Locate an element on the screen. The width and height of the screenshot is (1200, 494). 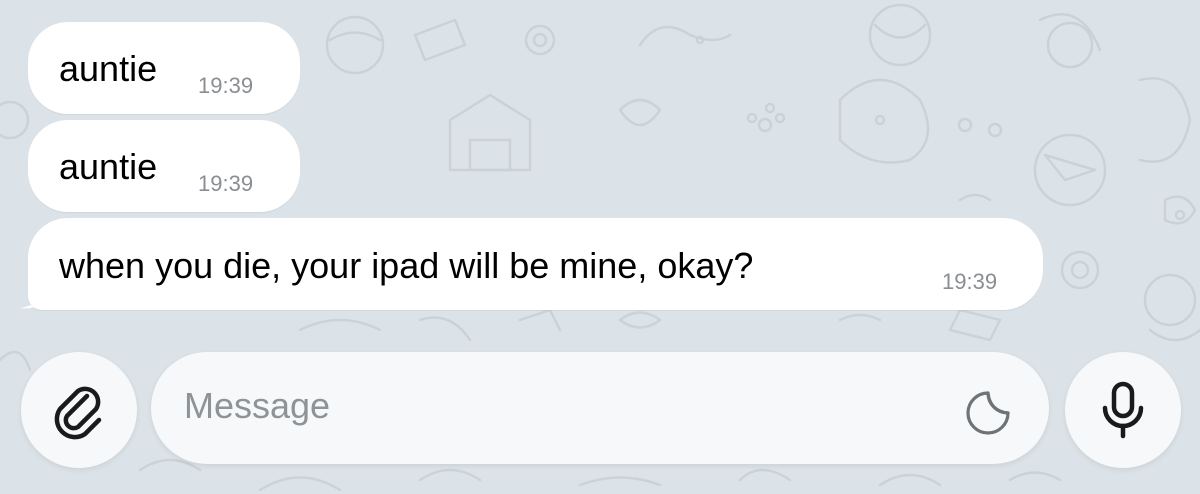
sticker-icon is located at coordinates (988, 413).